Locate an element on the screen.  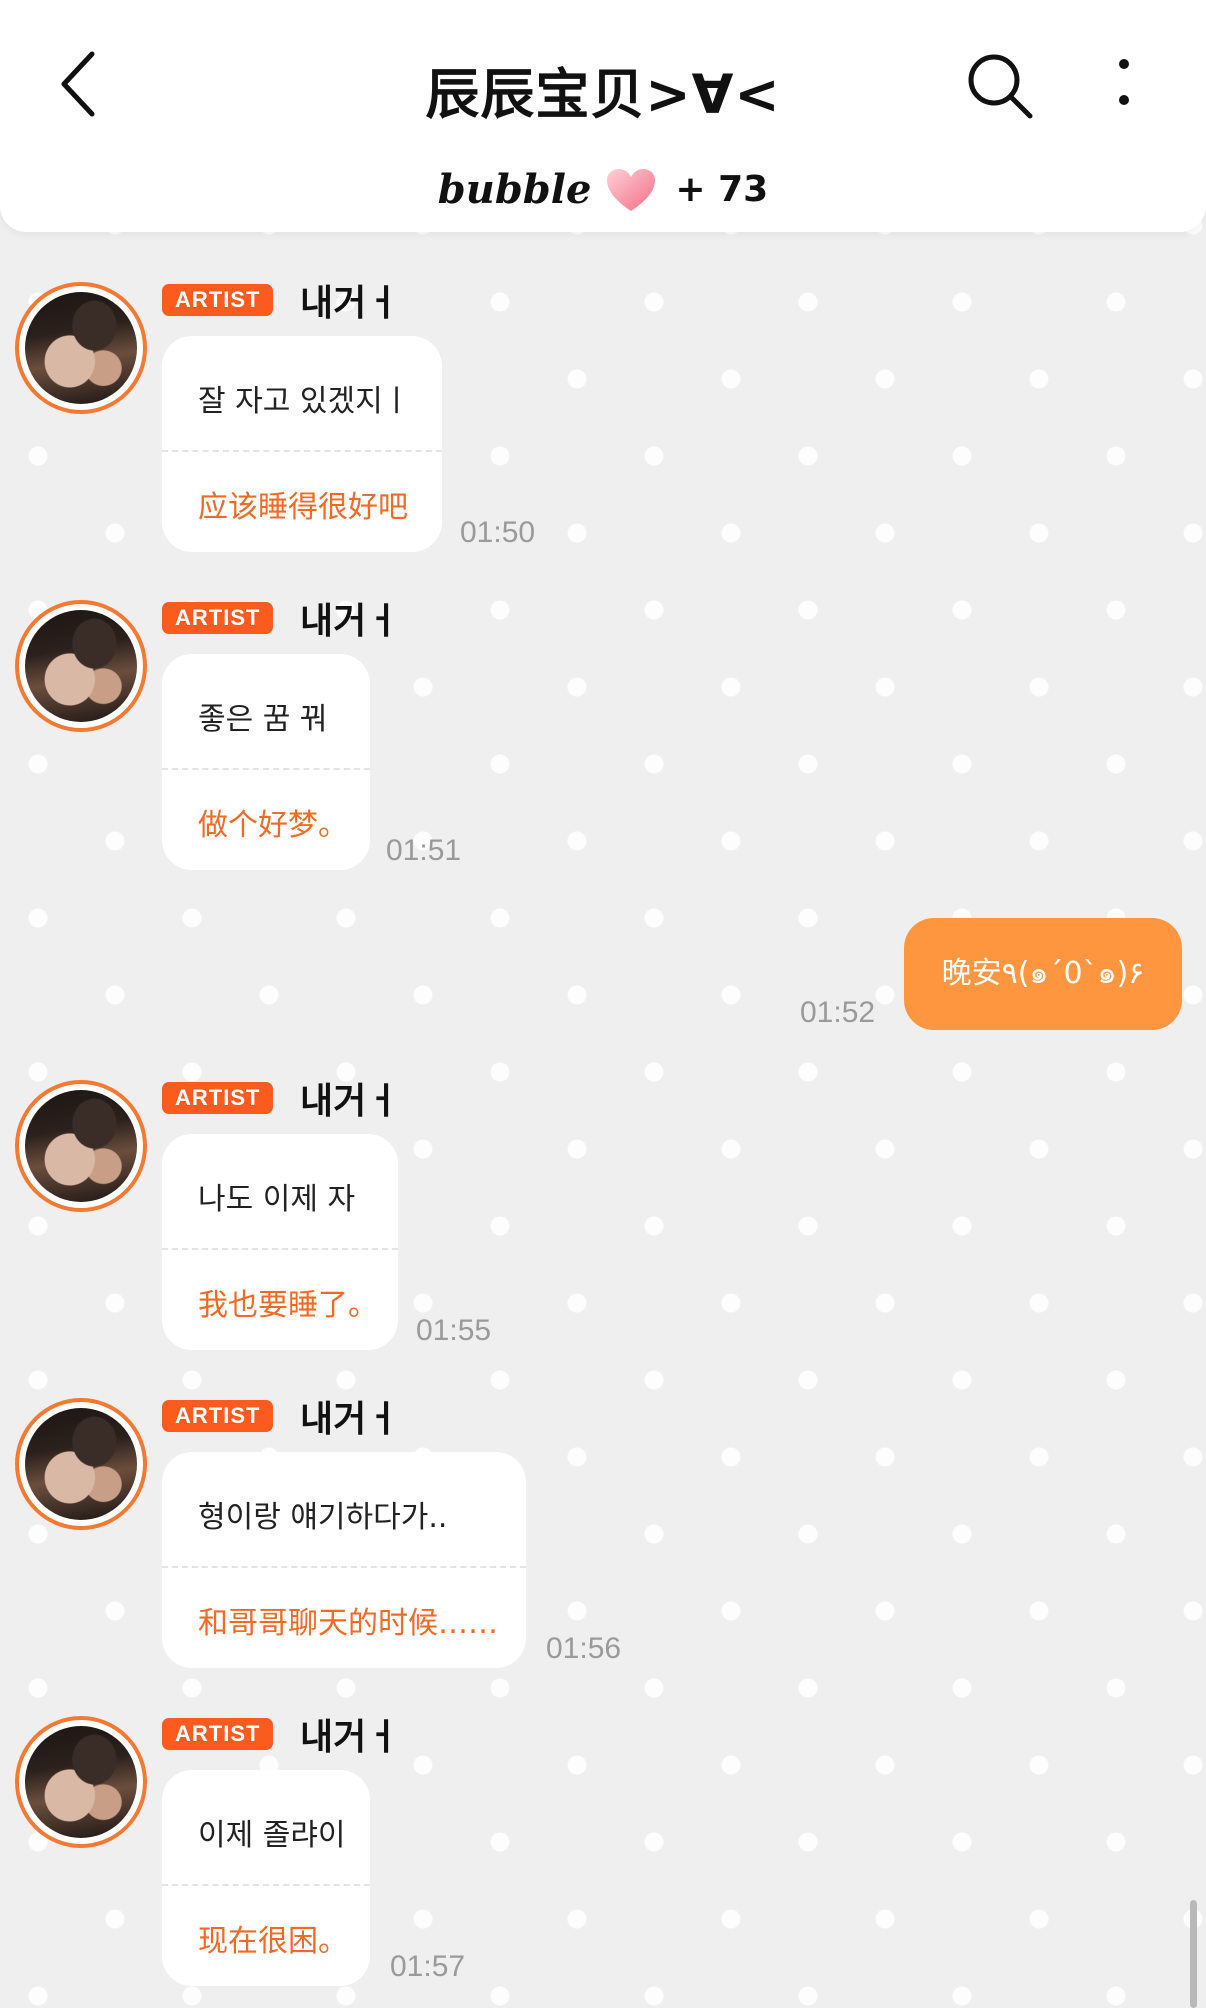
message-translation: 做个好梦。 is located at coordinates (273, 825).